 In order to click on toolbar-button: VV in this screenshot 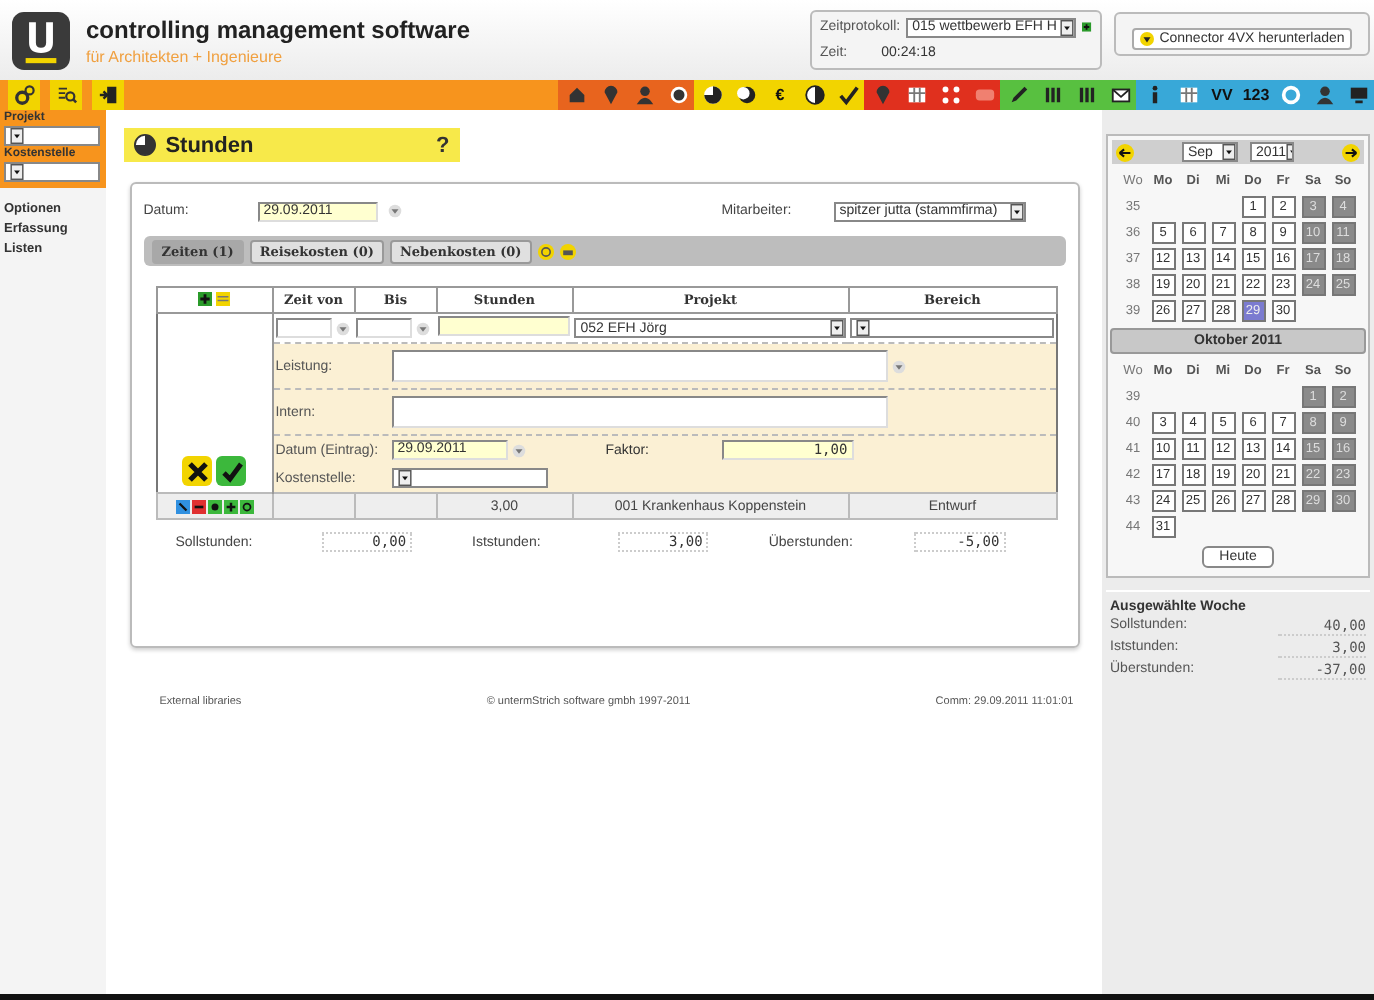, I will do `click(1222, 95)`.